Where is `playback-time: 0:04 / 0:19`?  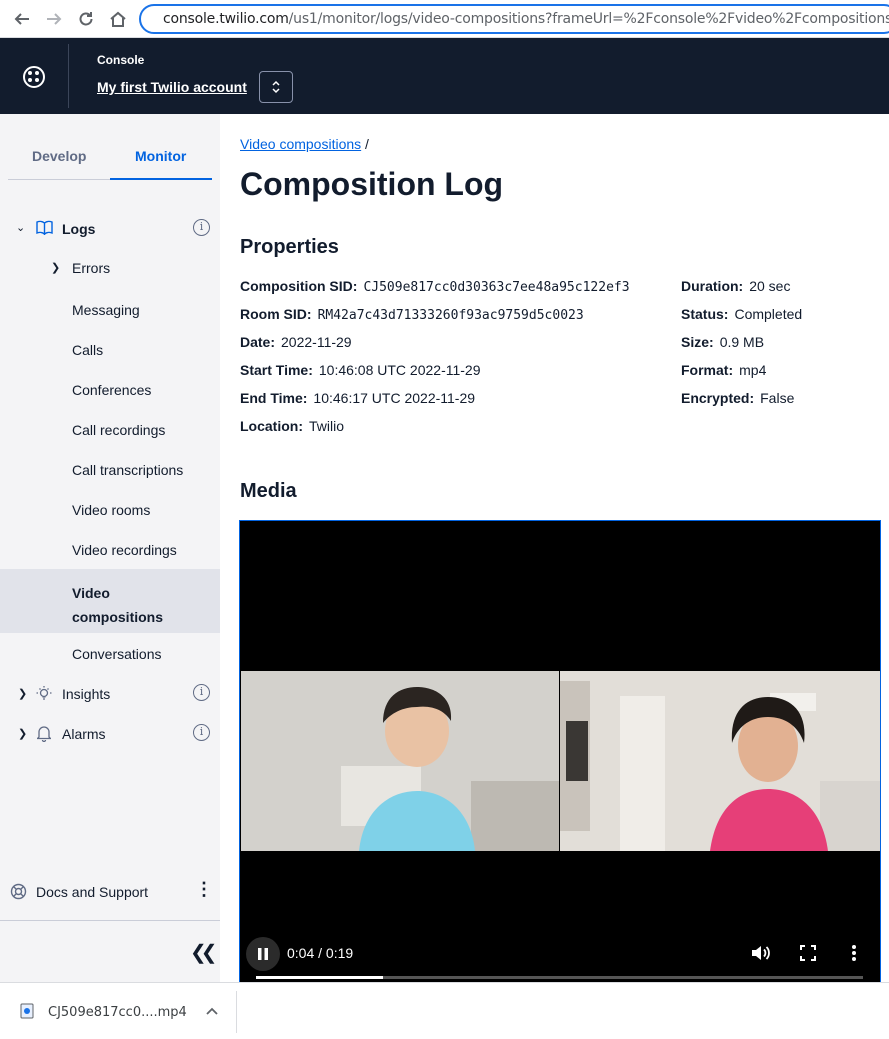 playback-time: 0:04 / 0:19 is located at coordinates (320, 953).